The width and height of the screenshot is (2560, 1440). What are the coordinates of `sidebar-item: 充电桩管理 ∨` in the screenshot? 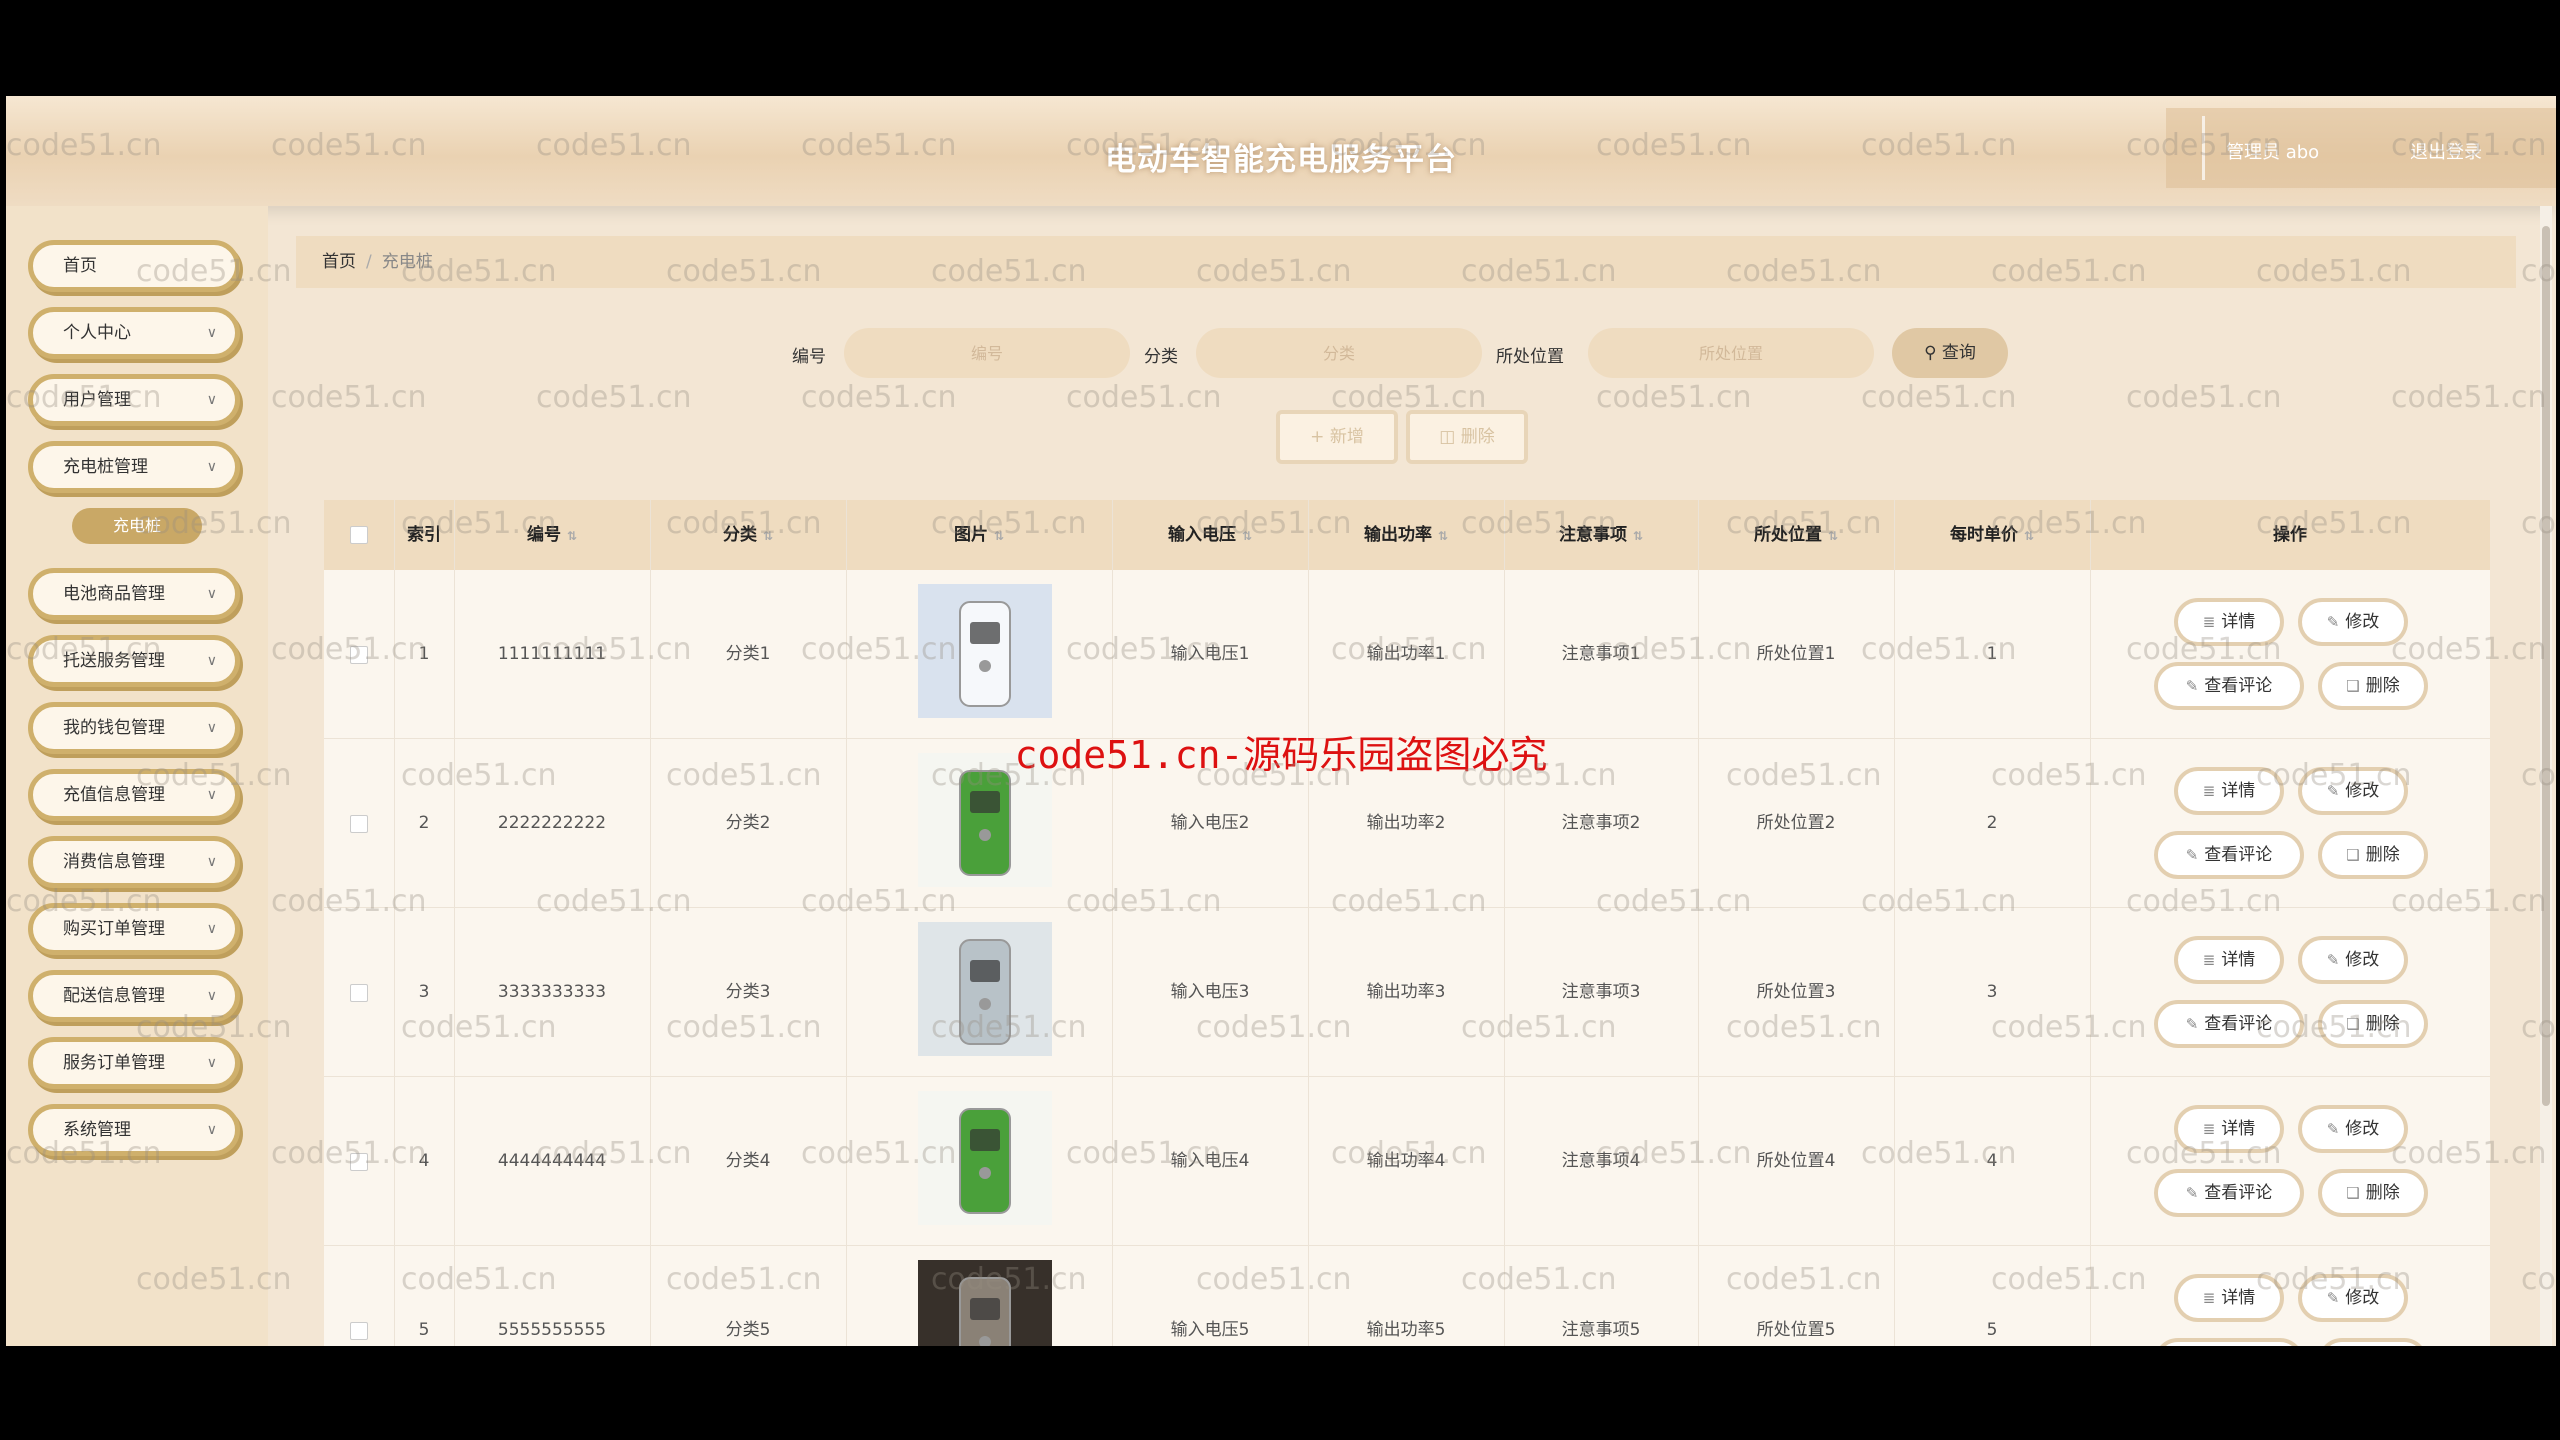 It's located at (134, 467).